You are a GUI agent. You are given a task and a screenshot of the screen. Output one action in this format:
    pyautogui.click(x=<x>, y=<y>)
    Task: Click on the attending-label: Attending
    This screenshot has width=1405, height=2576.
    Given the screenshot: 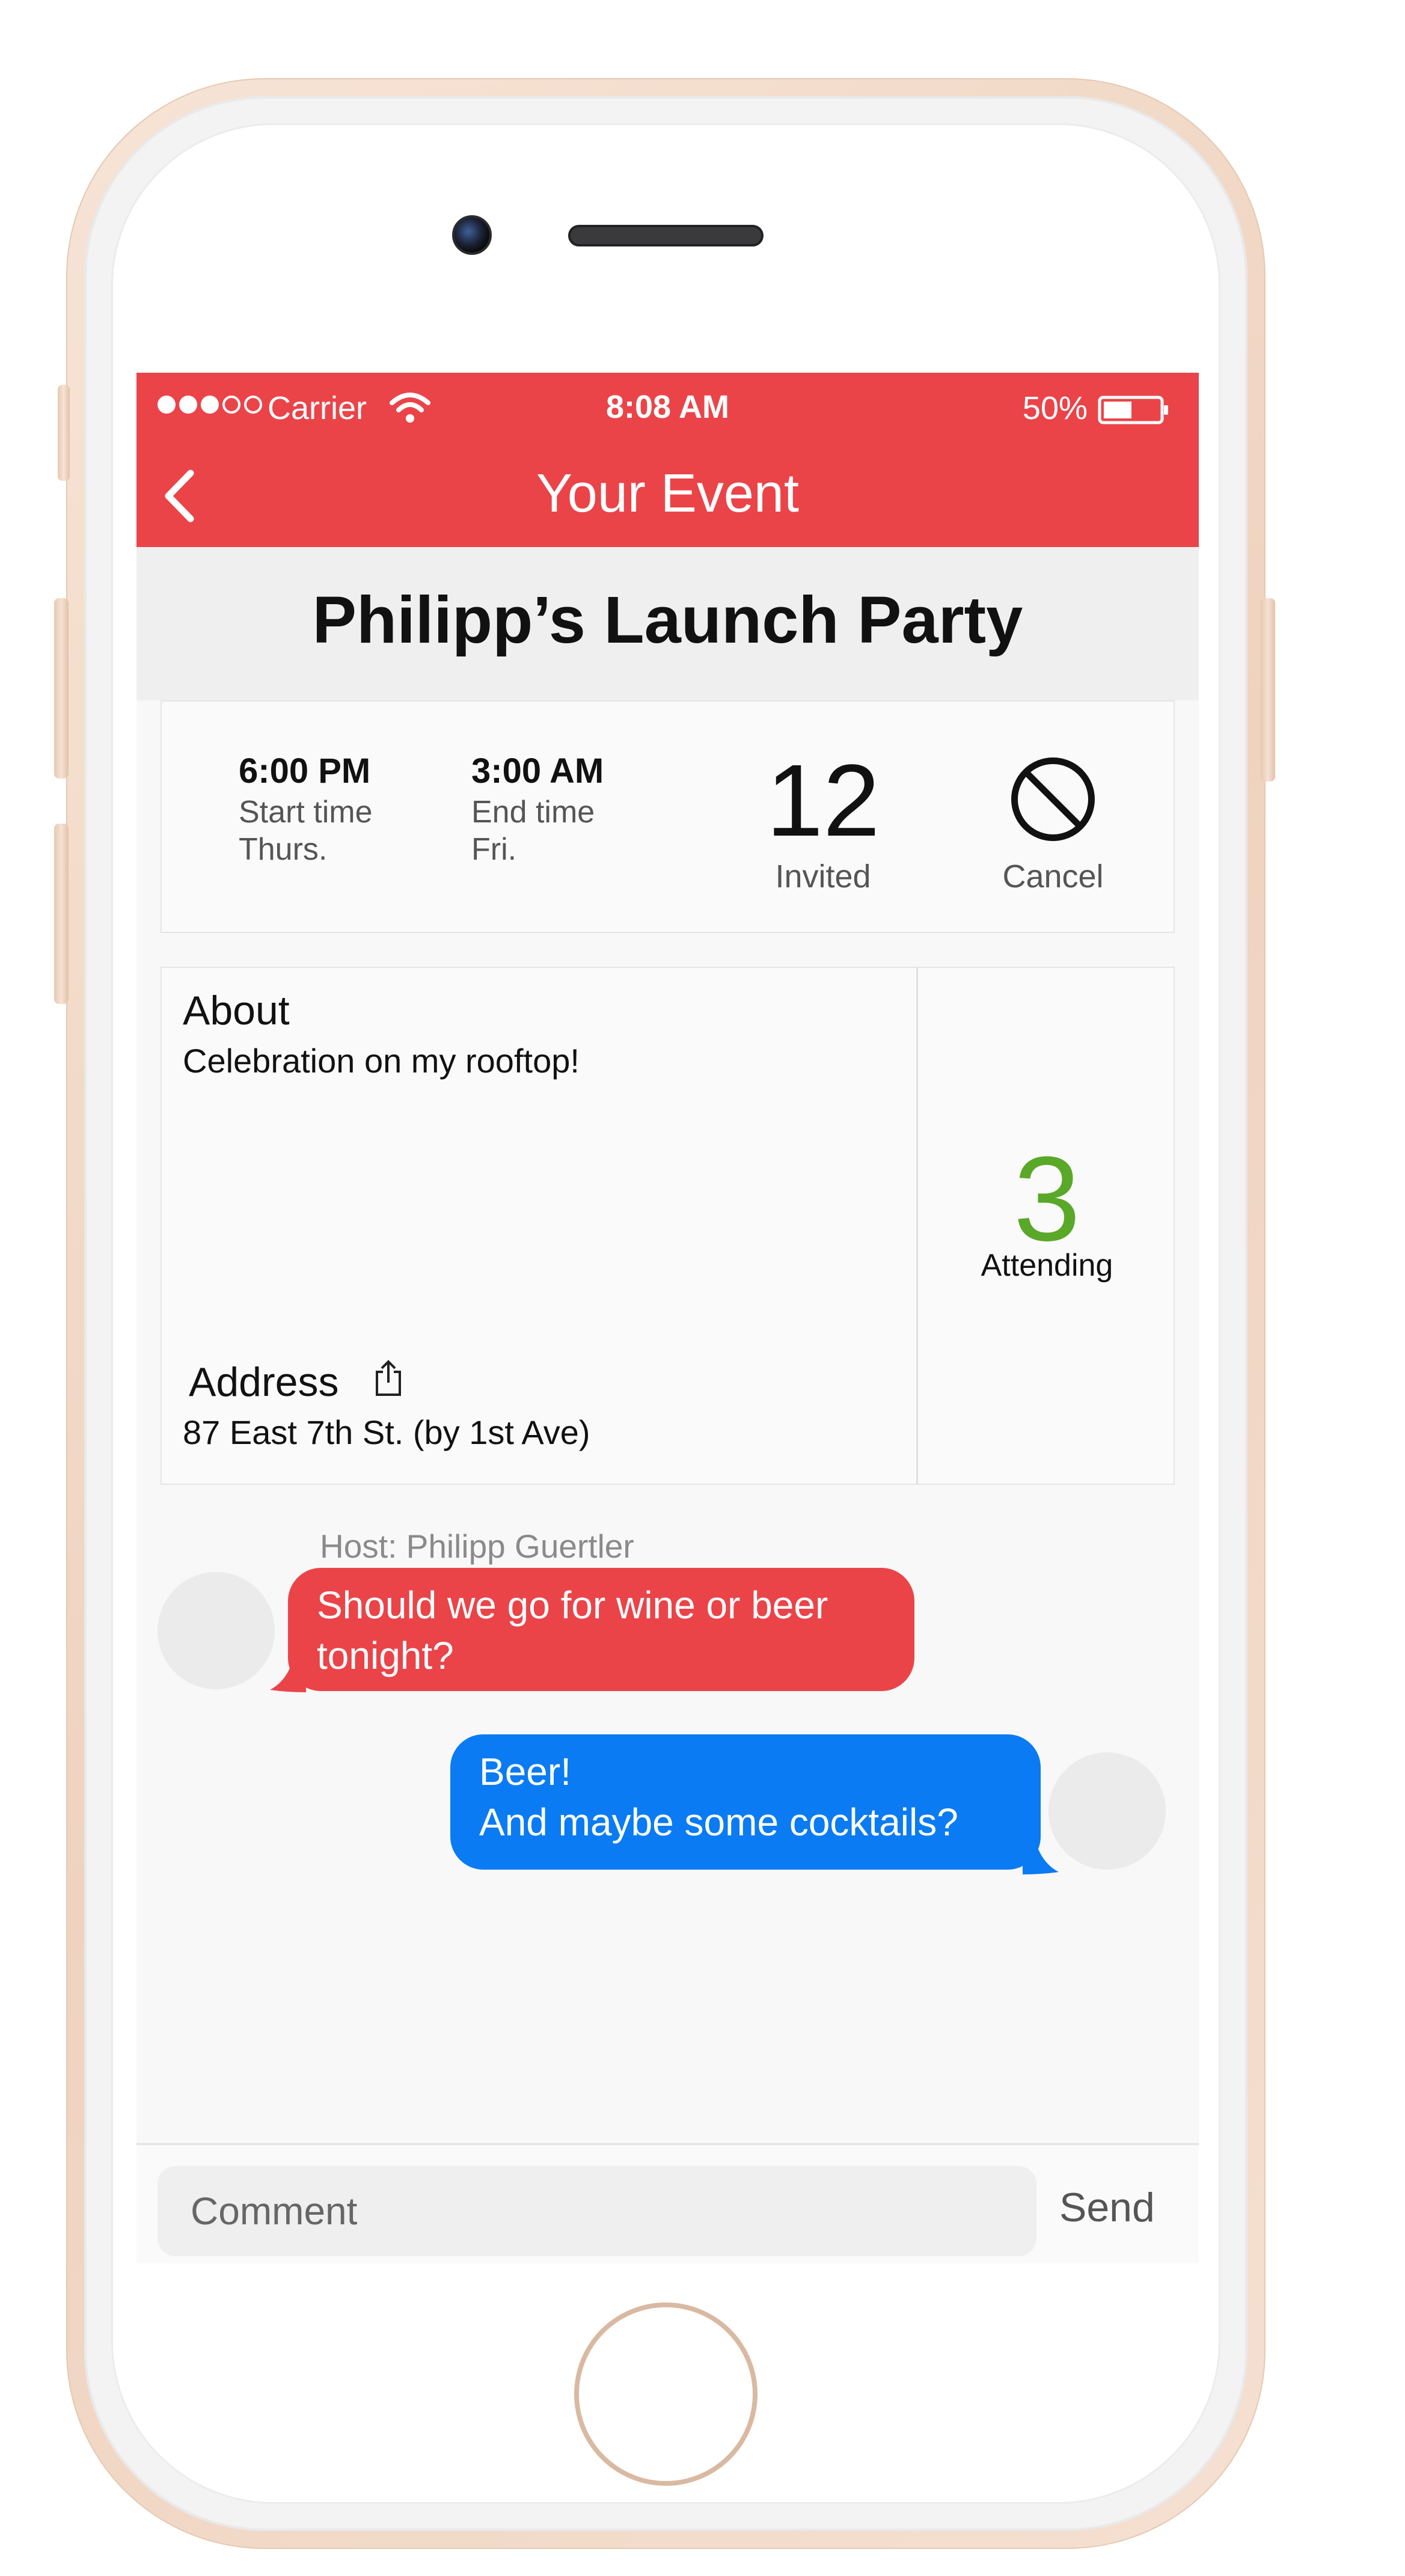 What is the action you would take?
    pyautogui.click(x=1047, y=1265)
    